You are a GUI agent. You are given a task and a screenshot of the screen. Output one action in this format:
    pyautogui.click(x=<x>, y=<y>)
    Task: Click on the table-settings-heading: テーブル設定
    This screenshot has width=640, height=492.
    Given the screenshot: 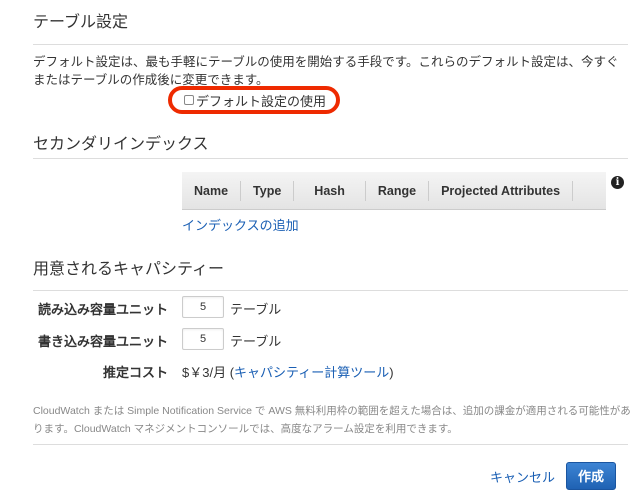 What is the action you would take?
    pyautogui.click(x=81, y=22)
    